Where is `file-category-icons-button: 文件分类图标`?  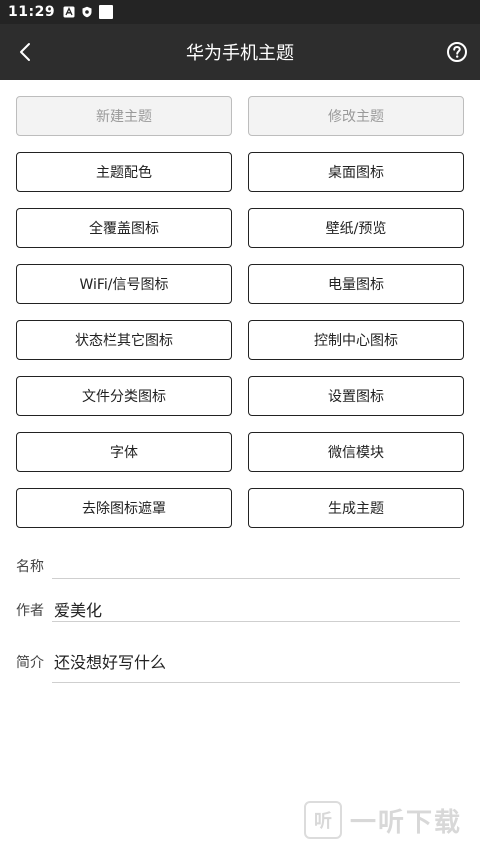
file-category-icons-button: 文件分类图标 is located at coordinates (124, 396).